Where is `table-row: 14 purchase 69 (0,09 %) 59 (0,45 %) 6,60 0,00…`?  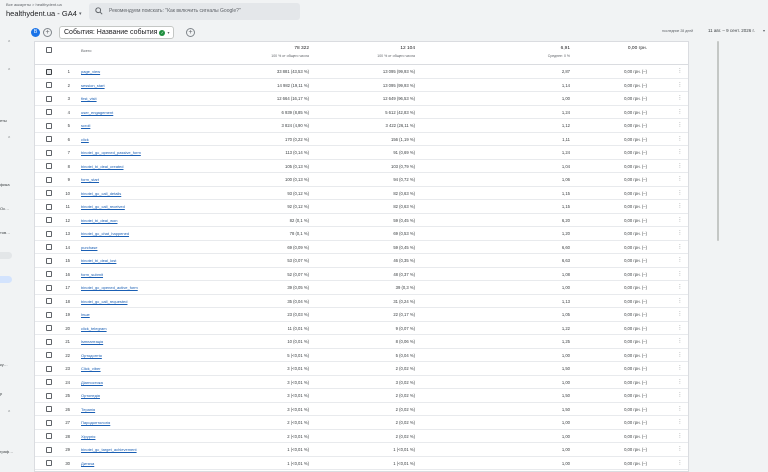 table-row: 14 purchase 69 (0,09 %) 59 (0,45 %) 6,60 0,00… is located at coordinates (361, 248).